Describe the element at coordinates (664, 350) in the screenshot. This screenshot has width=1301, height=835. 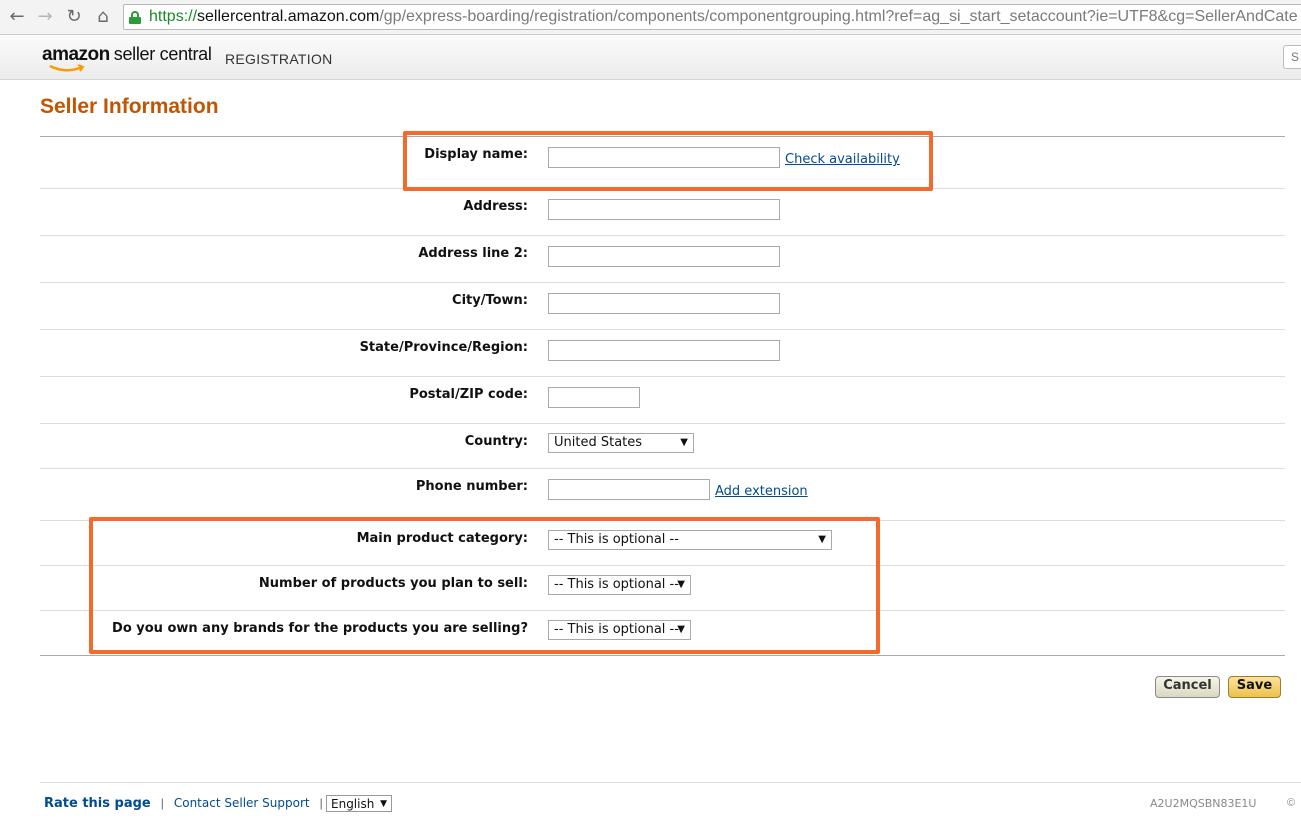
I see `state-input` at that location.